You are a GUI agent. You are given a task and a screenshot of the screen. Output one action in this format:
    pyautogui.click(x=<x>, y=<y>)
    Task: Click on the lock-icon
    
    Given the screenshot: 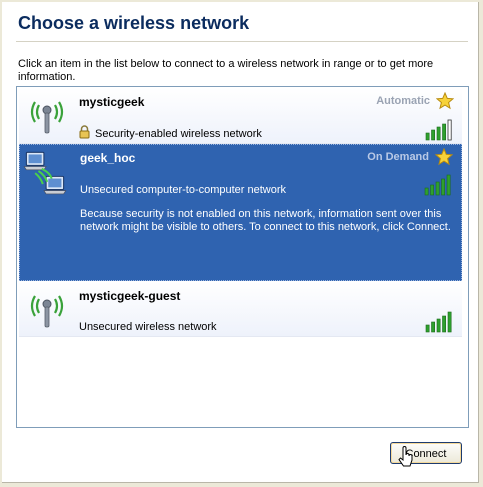 What is the action you would take?
    pyautogui.click(x=84, y=132)
    